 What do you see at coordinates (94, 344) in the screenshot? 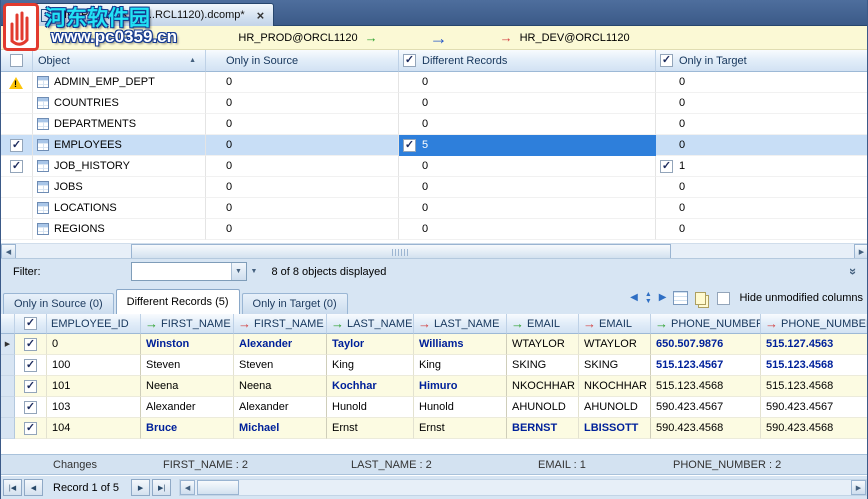
I see `employee-id-cell: 0` at bounding box center [94, 344].